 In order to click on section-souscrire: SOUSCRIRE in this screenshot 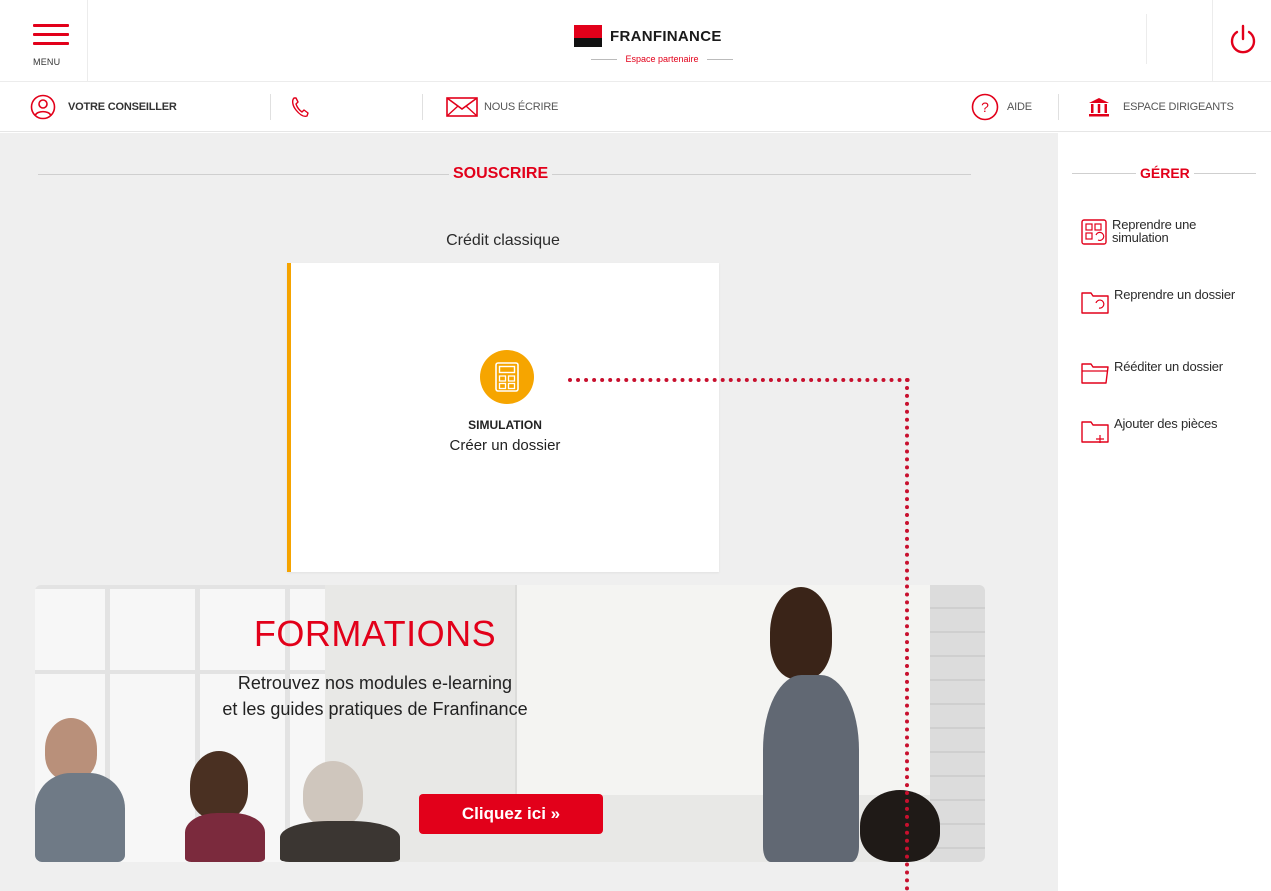, I will do `click(505, 174)`.